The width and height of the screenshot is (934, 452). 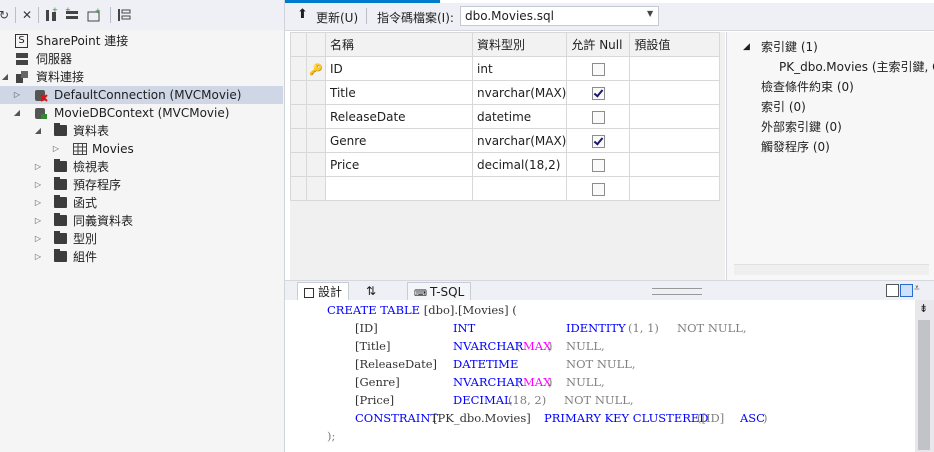 What do you see at coordinates (399, 44) in the screenshot?
I see `column-header-name: 名稱` at bounding box center [399, 44].